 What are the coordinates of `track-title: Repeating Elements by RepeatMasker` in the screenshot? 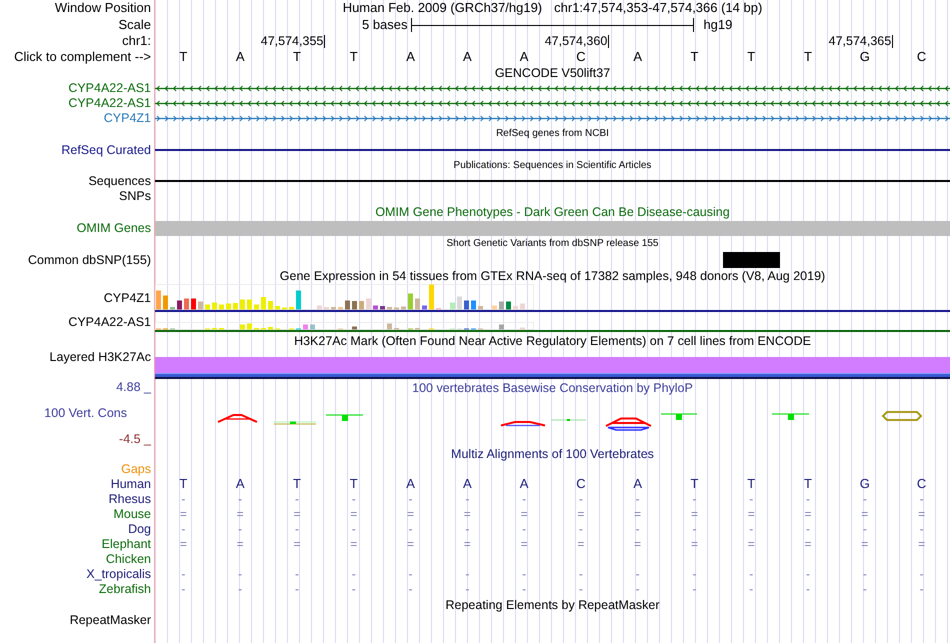 It's located at (552, 605).